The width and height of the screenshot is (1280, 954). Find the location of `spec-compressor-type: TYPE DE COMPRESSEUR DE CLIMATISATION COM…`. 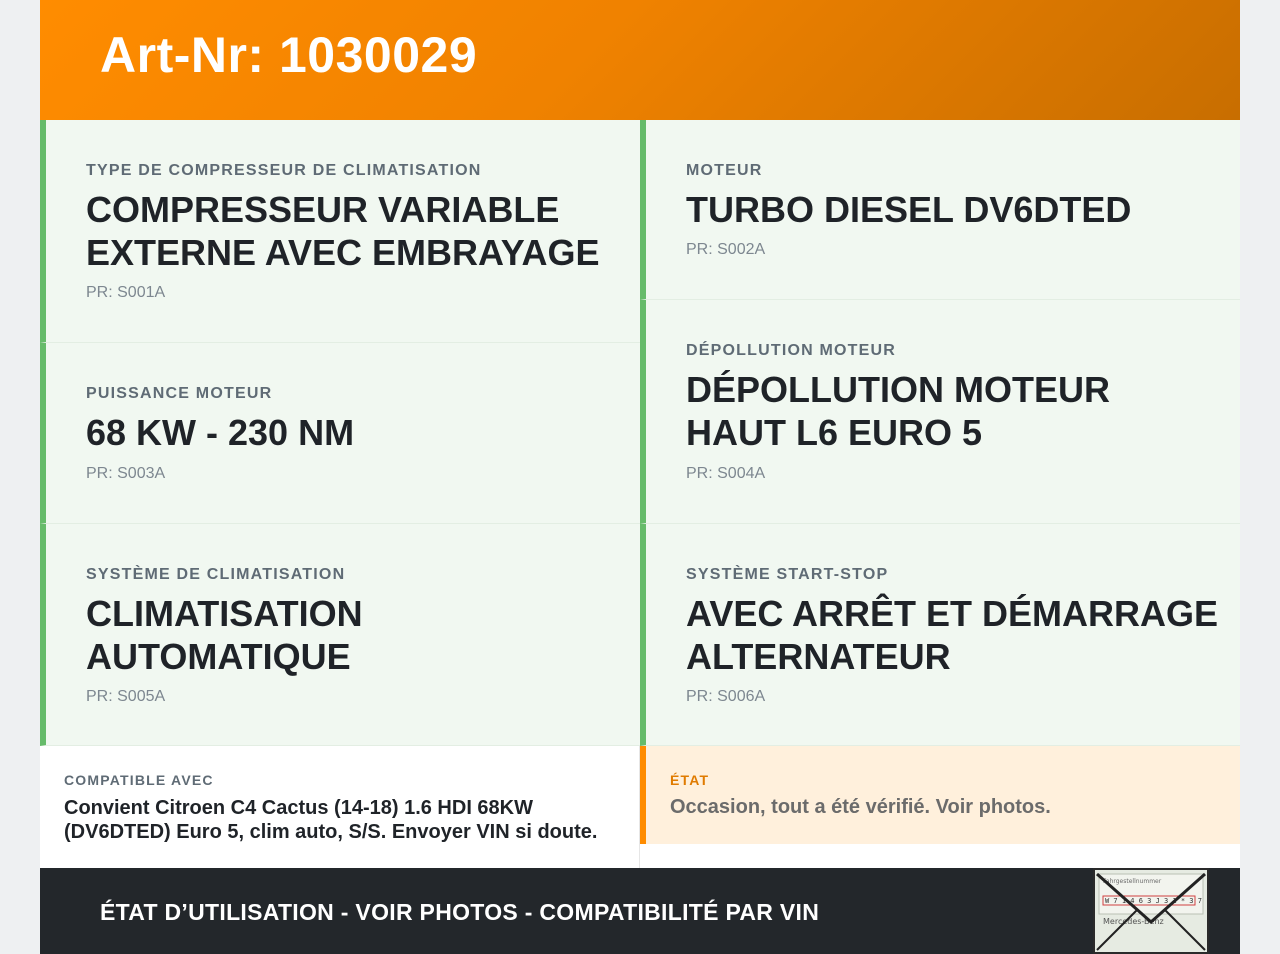

spec-compressor-type: TYPE DE COMPRESSEUR DE CLIMATISATION COM… is located at coordinates (340, 231).